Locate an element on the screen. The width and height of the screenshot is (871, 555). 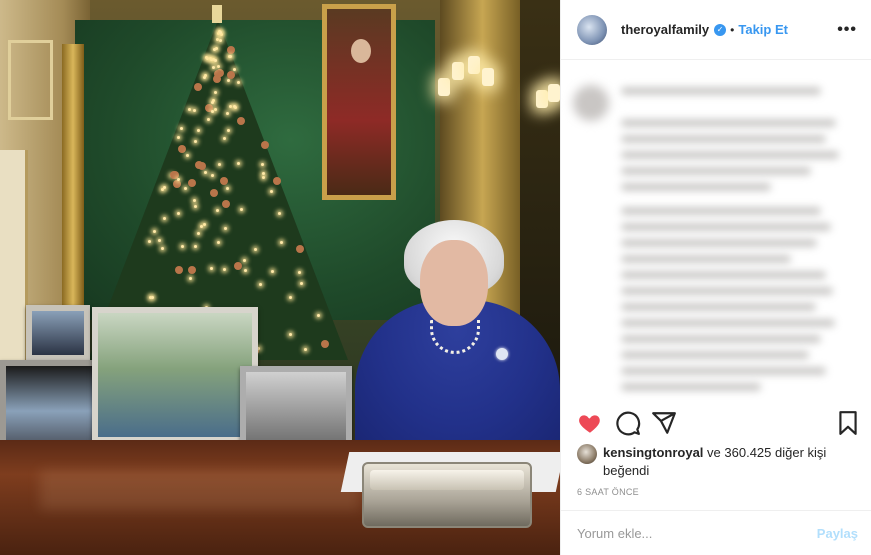
share-icon is located at coordinates (664, 423).